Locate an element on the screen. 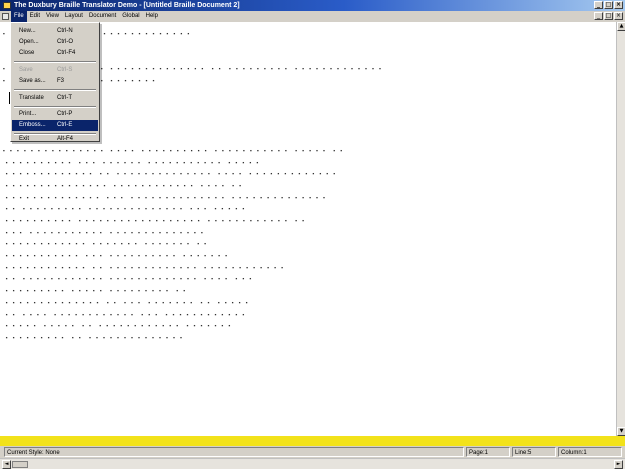 The height and width of the screenshot is (469, 625). status-page: Page:1 is located at coordinates (488, 452).